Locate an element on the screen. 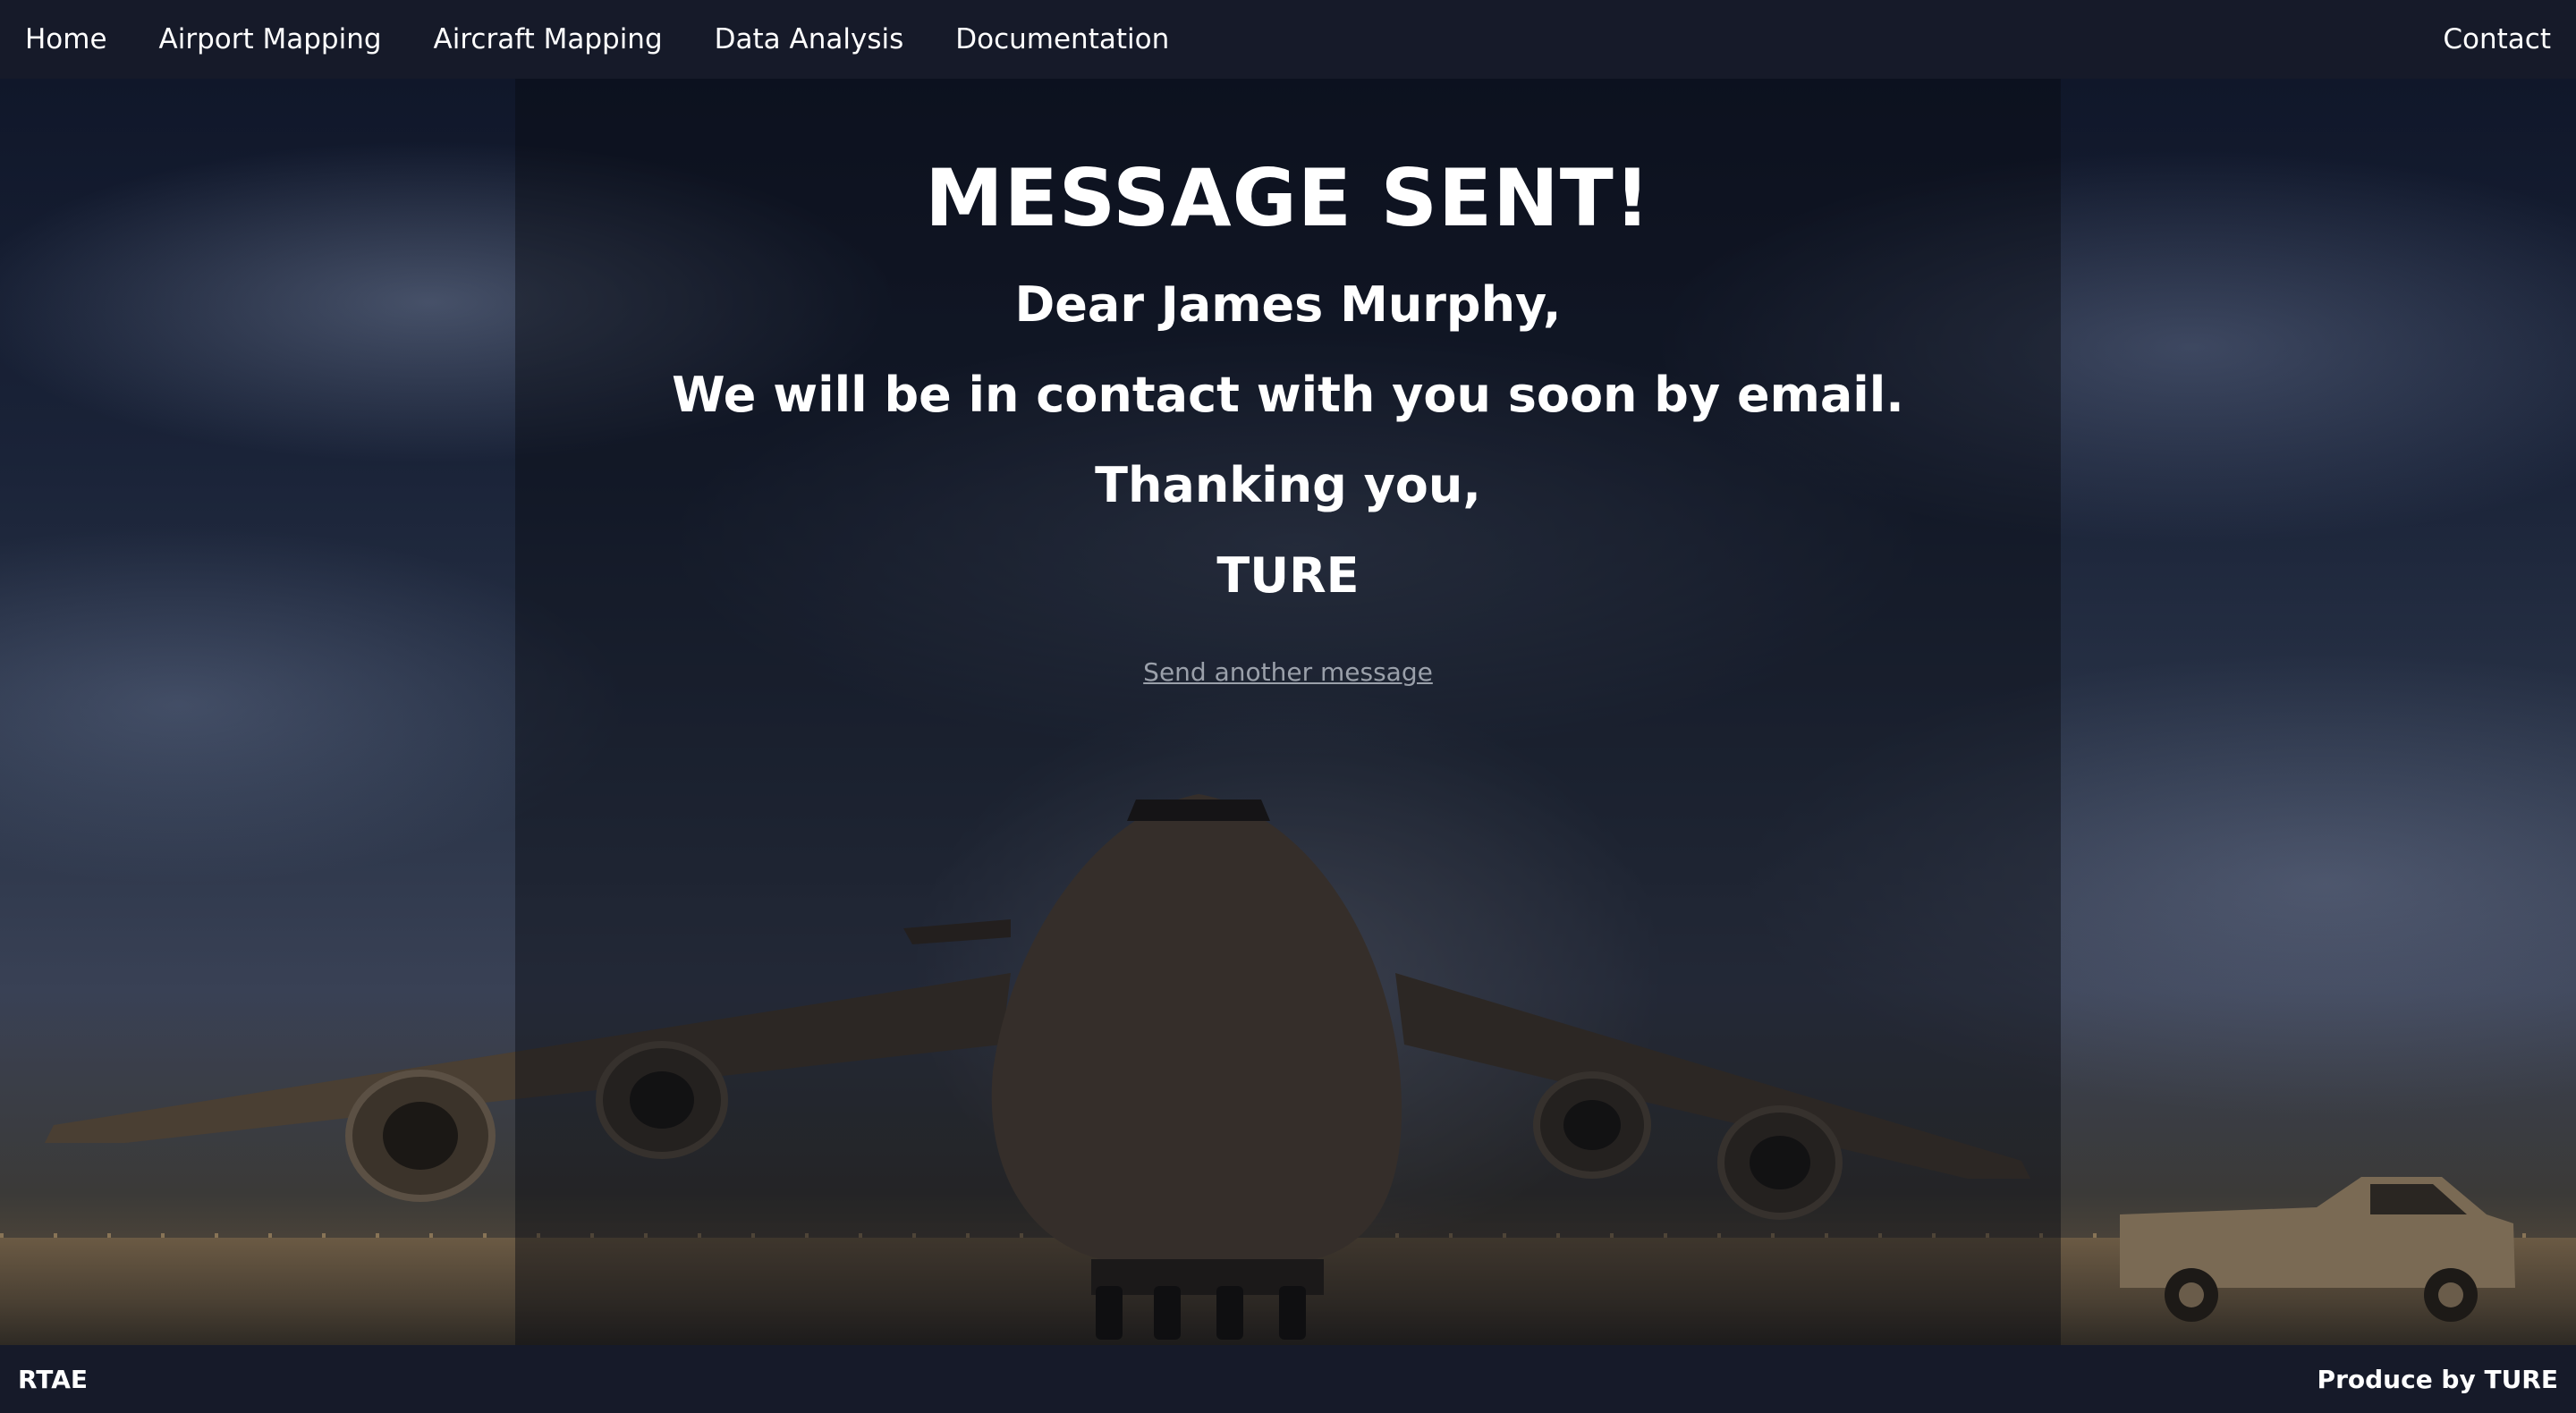  message-closing: Thanking you, is located at coordinates (1288, 485).